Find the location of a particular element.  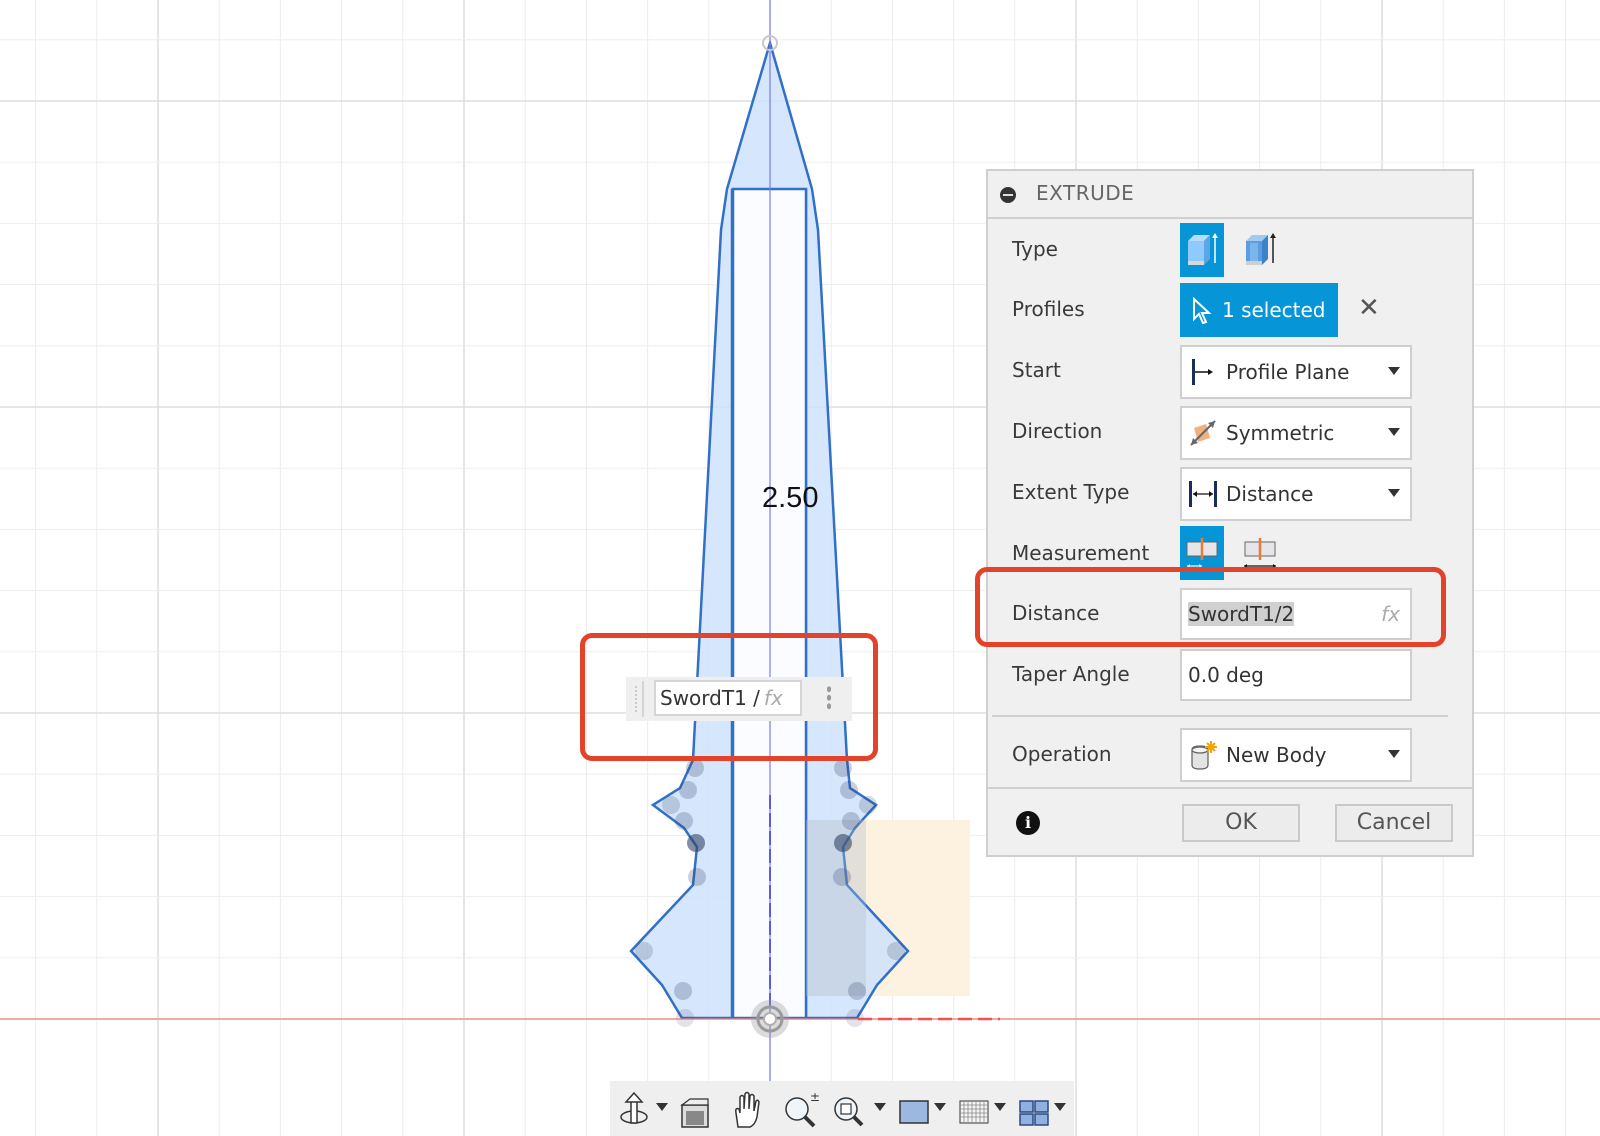

origin-point is located at coordinates (770, 1019).